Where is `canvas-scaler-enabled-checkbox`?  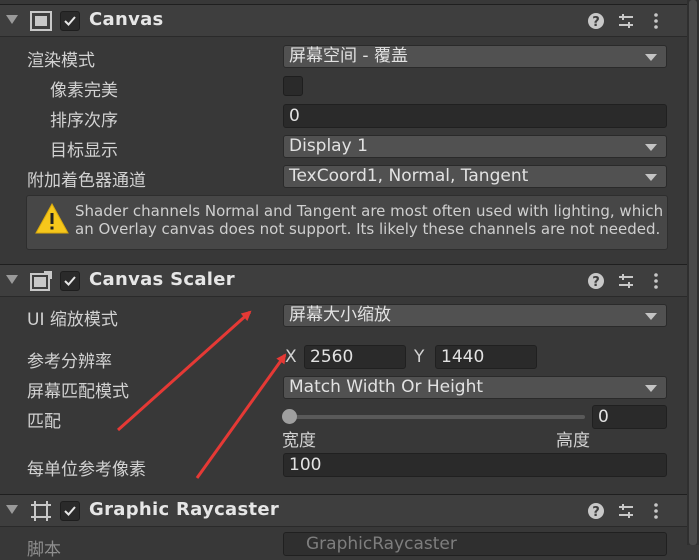 canvas-scaler-enabled-checkbox is located at coordinates (70, 281).